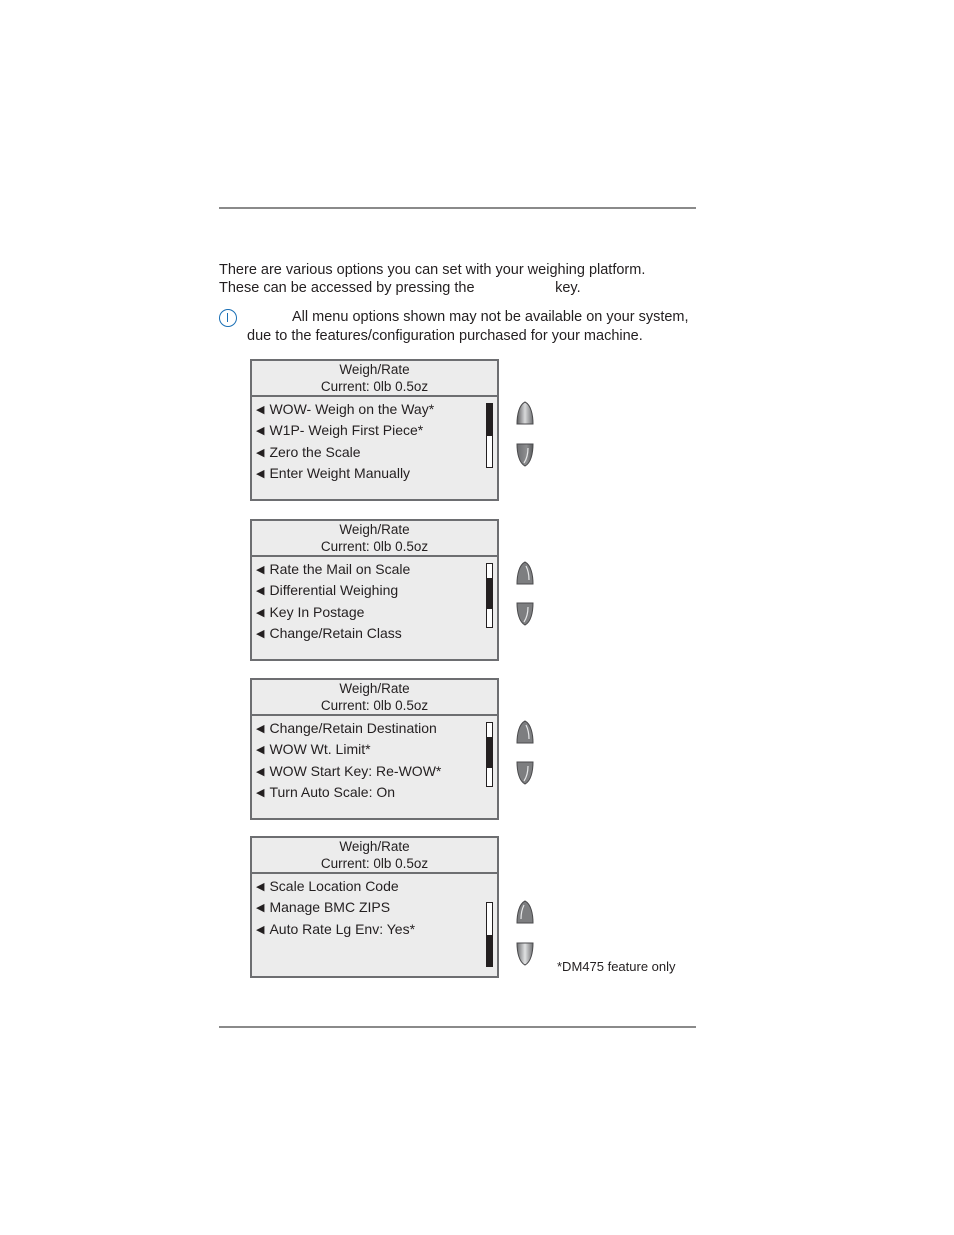 This screenshot has height=1235, width=954. I want to click on header-rule, so click(457, 208).